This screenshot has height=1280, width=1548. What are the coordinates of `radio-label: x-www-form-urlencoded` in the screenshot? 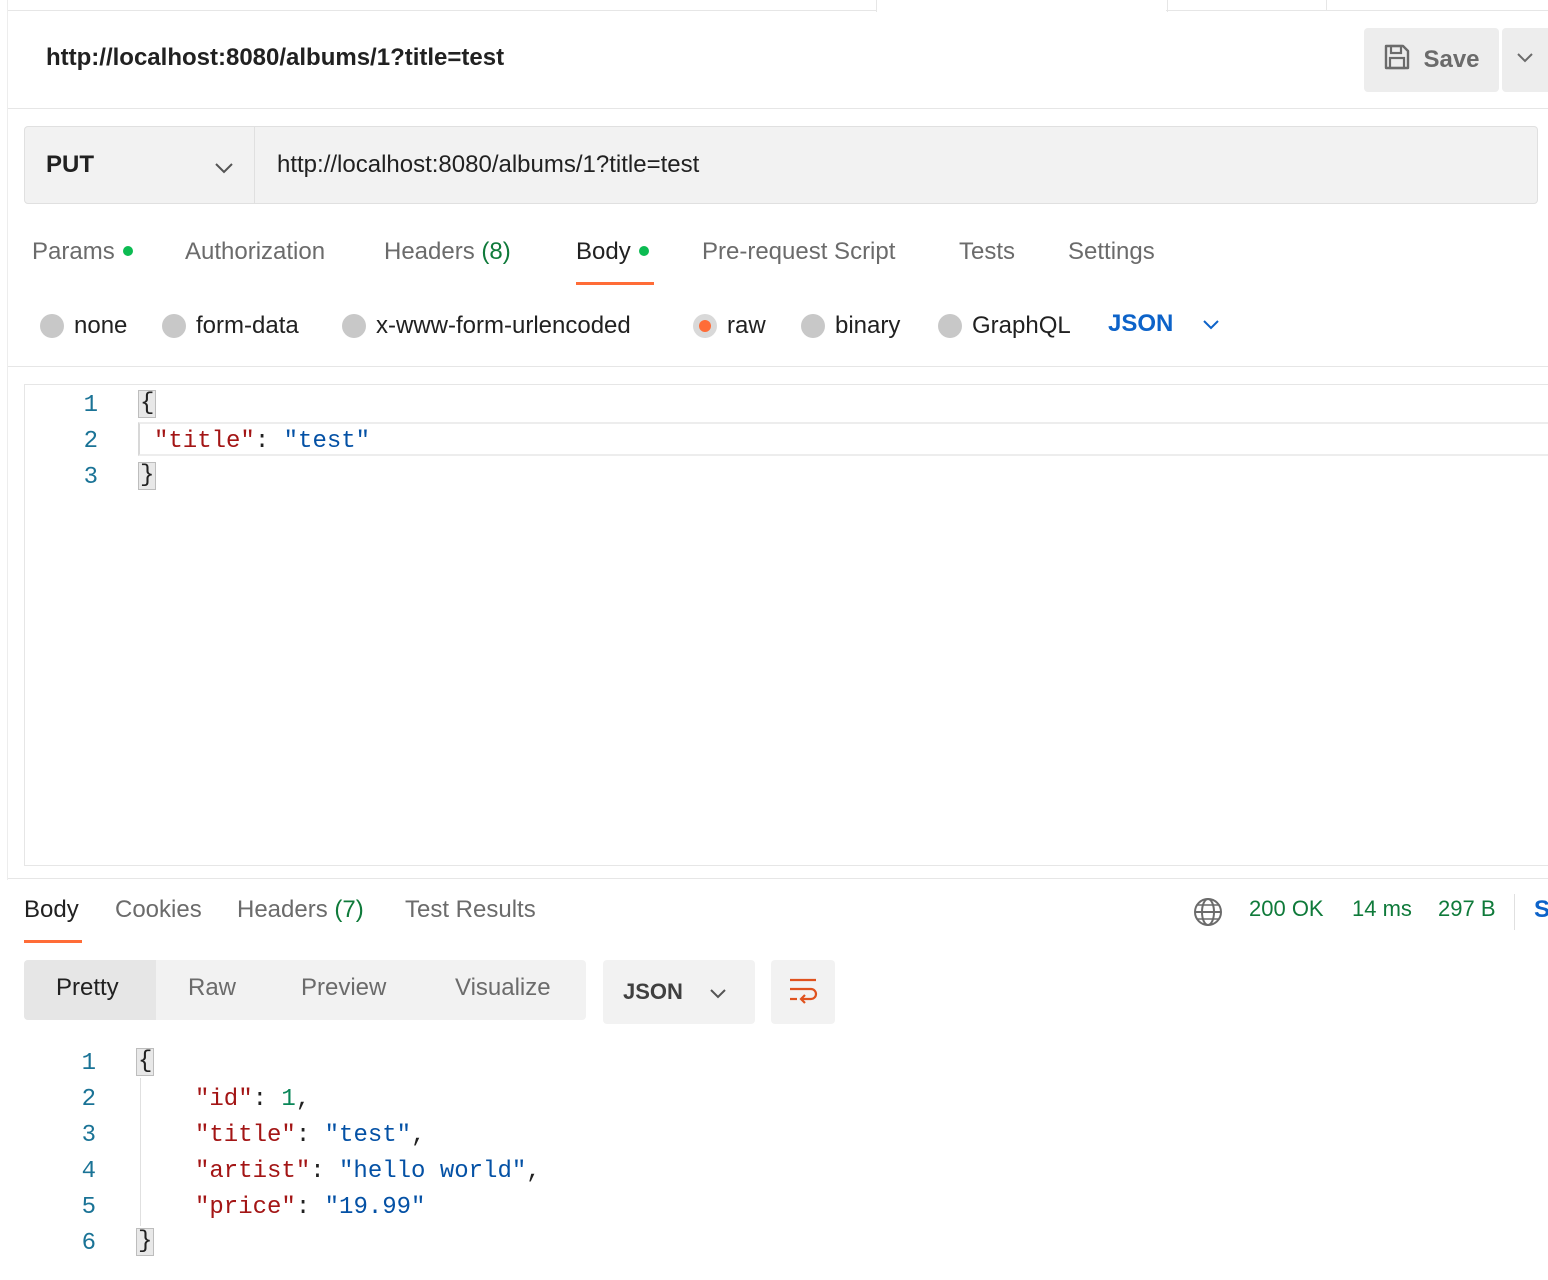 It's located at (503, 325).